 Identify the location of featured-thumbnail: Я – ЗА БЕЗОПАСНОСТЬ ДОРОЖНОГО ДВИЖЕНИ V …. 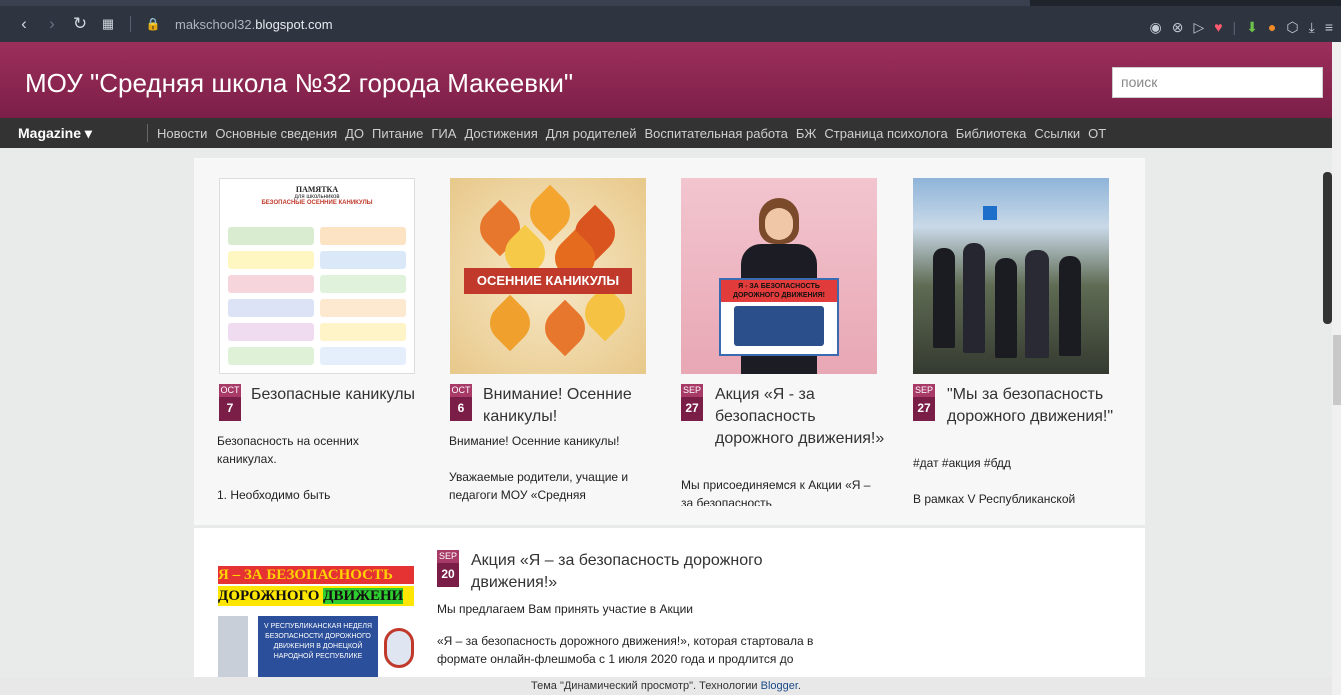
(316, 618).